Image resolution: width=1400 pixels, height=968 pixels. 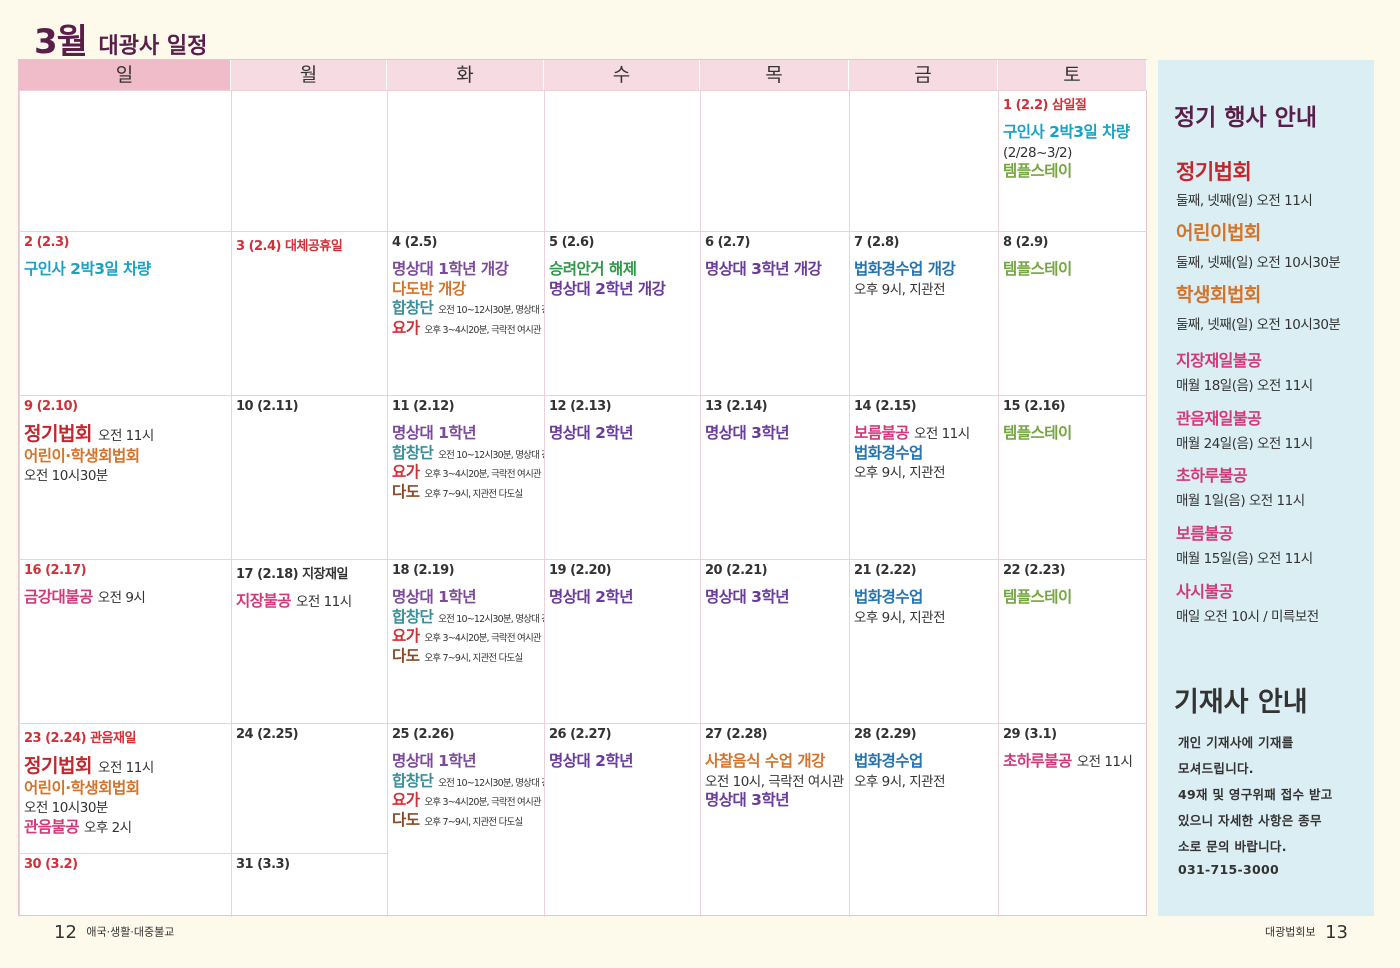 What do you see at coordinates (80, 738) in the screenshot?
I see `day-number: 23 (2.24) 관음재일` at bounding box center [80, 738].